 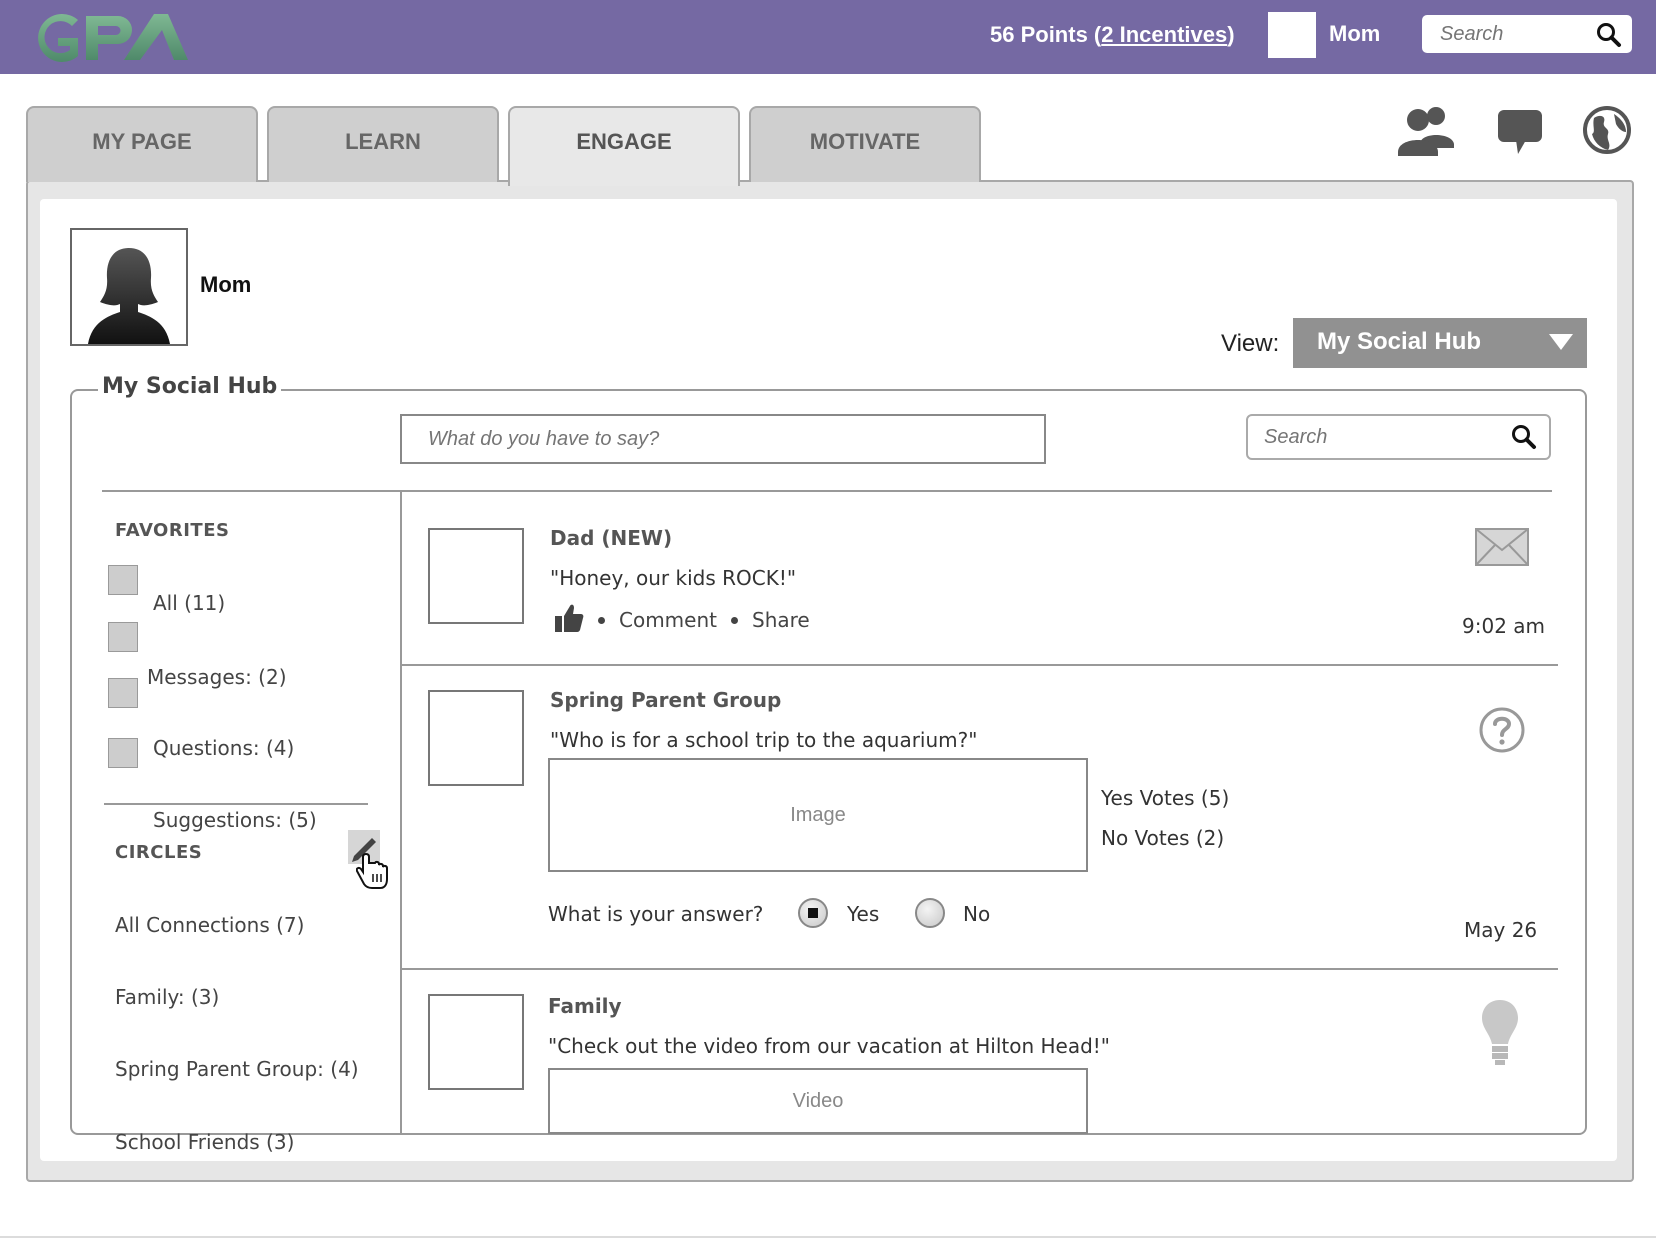 What do you see at coordinates (209, 925) in the screenshot?
I see `circle-all-connections: All Connections (7)` at bounding box center [209, 925].